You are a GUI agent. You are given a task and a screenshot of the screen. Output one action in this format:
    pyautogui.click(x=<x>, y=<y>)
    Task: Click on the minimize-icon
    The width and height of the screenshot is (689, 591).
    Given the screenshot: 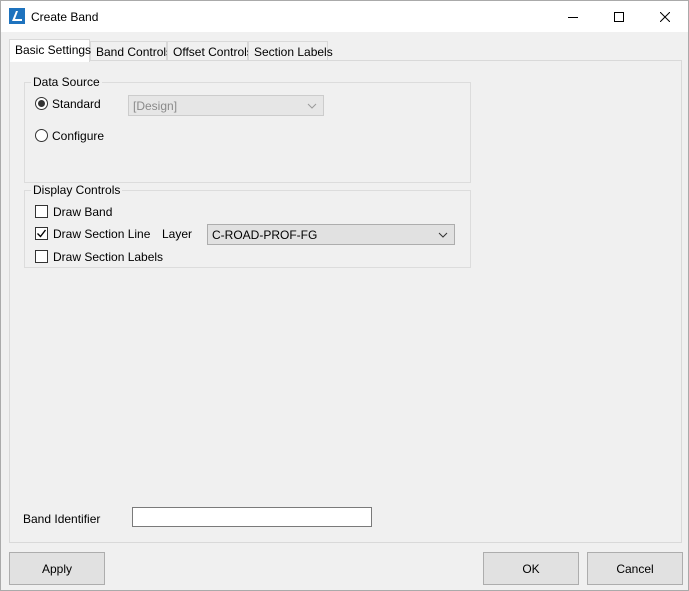 What is the action you would take?
    pyautogui.click(x=573, y=17)
    